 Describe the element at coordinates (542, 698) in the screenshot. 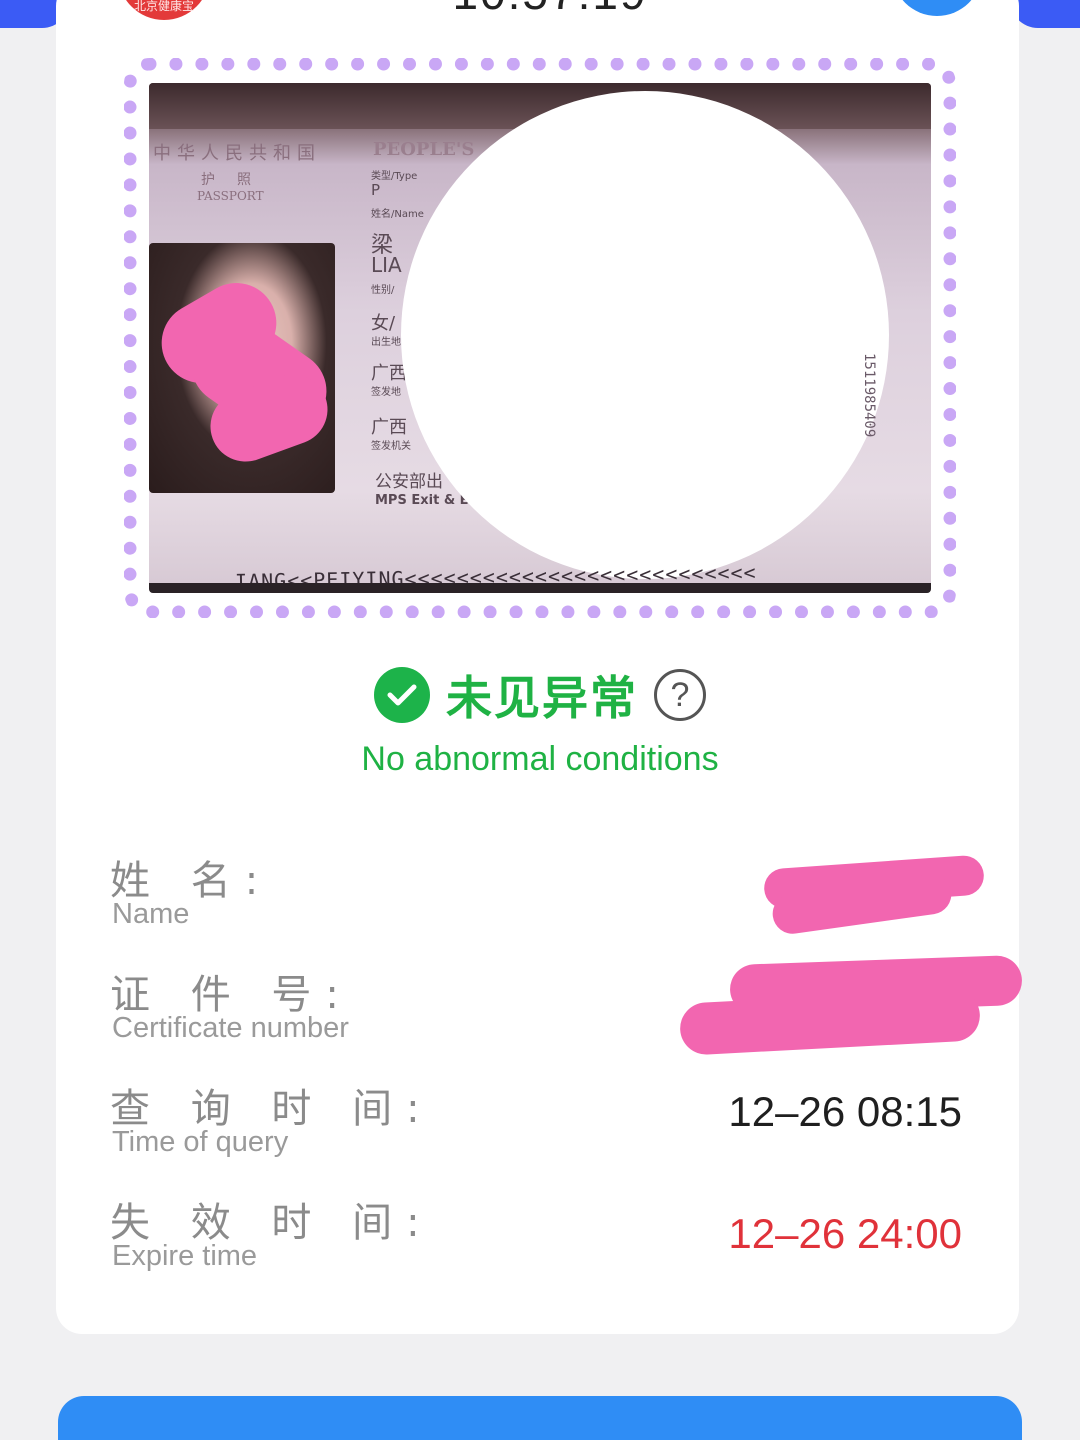

I see `status-text-cn: 未见异常` at that location.